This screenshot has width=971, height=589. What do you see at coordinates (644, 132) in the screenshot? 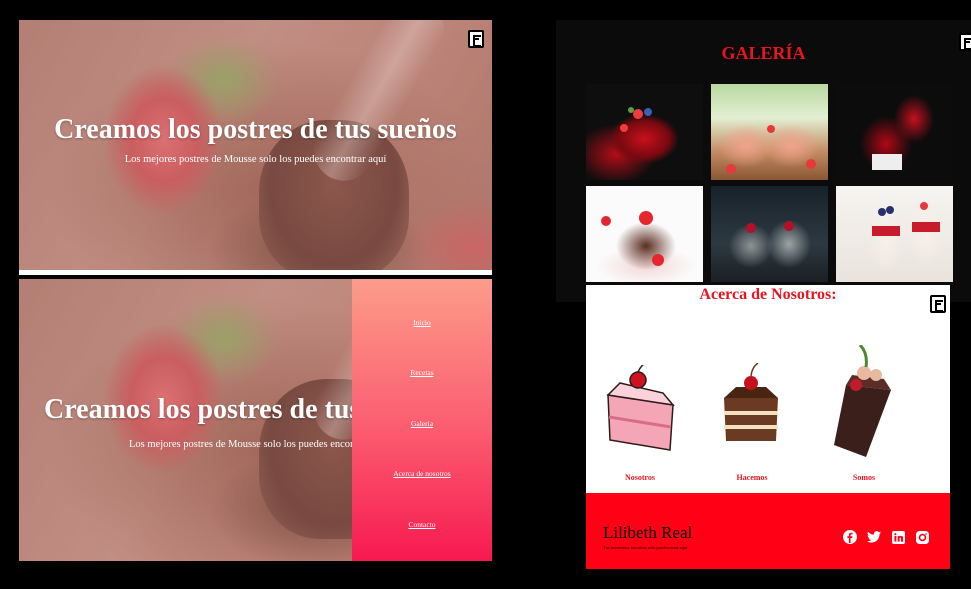
I see `gallery-image-red-velvet-mini` at bounding box center [644, 132].